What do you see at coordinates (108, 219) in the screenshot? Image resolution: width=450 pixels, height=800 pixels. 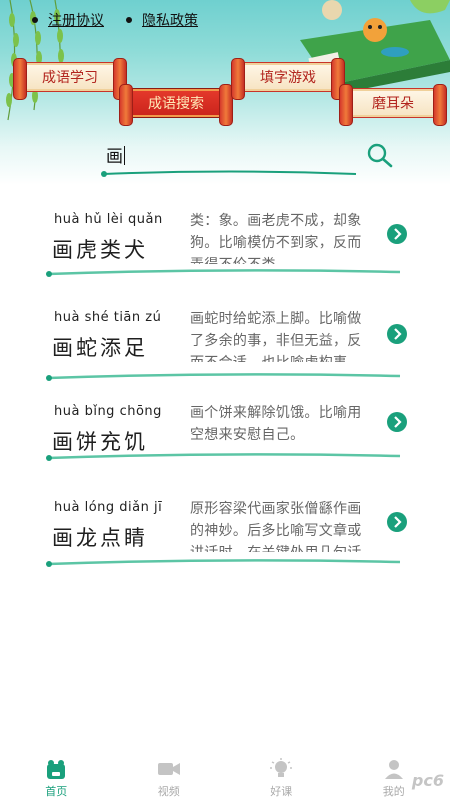 I see `idiom-pinyin: huà hǔ lèi quǎn` at bounding box center [108, 219].